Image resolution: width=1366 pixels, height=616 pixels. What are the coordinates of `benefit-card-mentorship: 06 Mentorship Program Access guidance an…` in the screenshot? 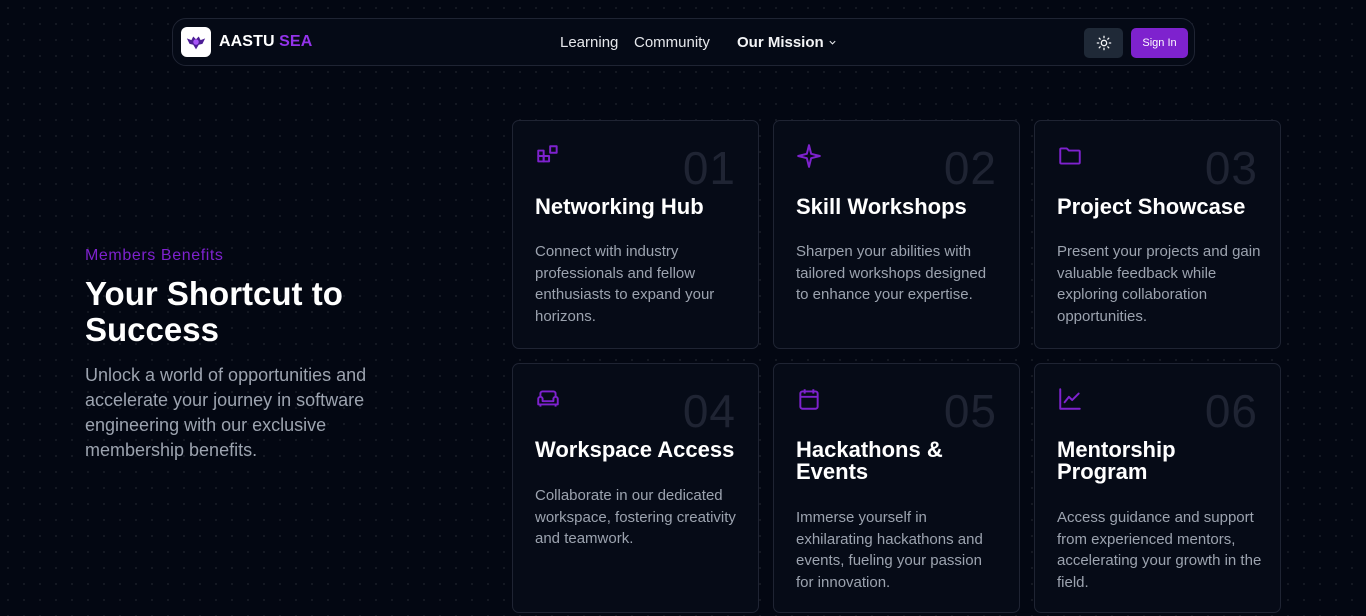 It's located at (1157, 488).